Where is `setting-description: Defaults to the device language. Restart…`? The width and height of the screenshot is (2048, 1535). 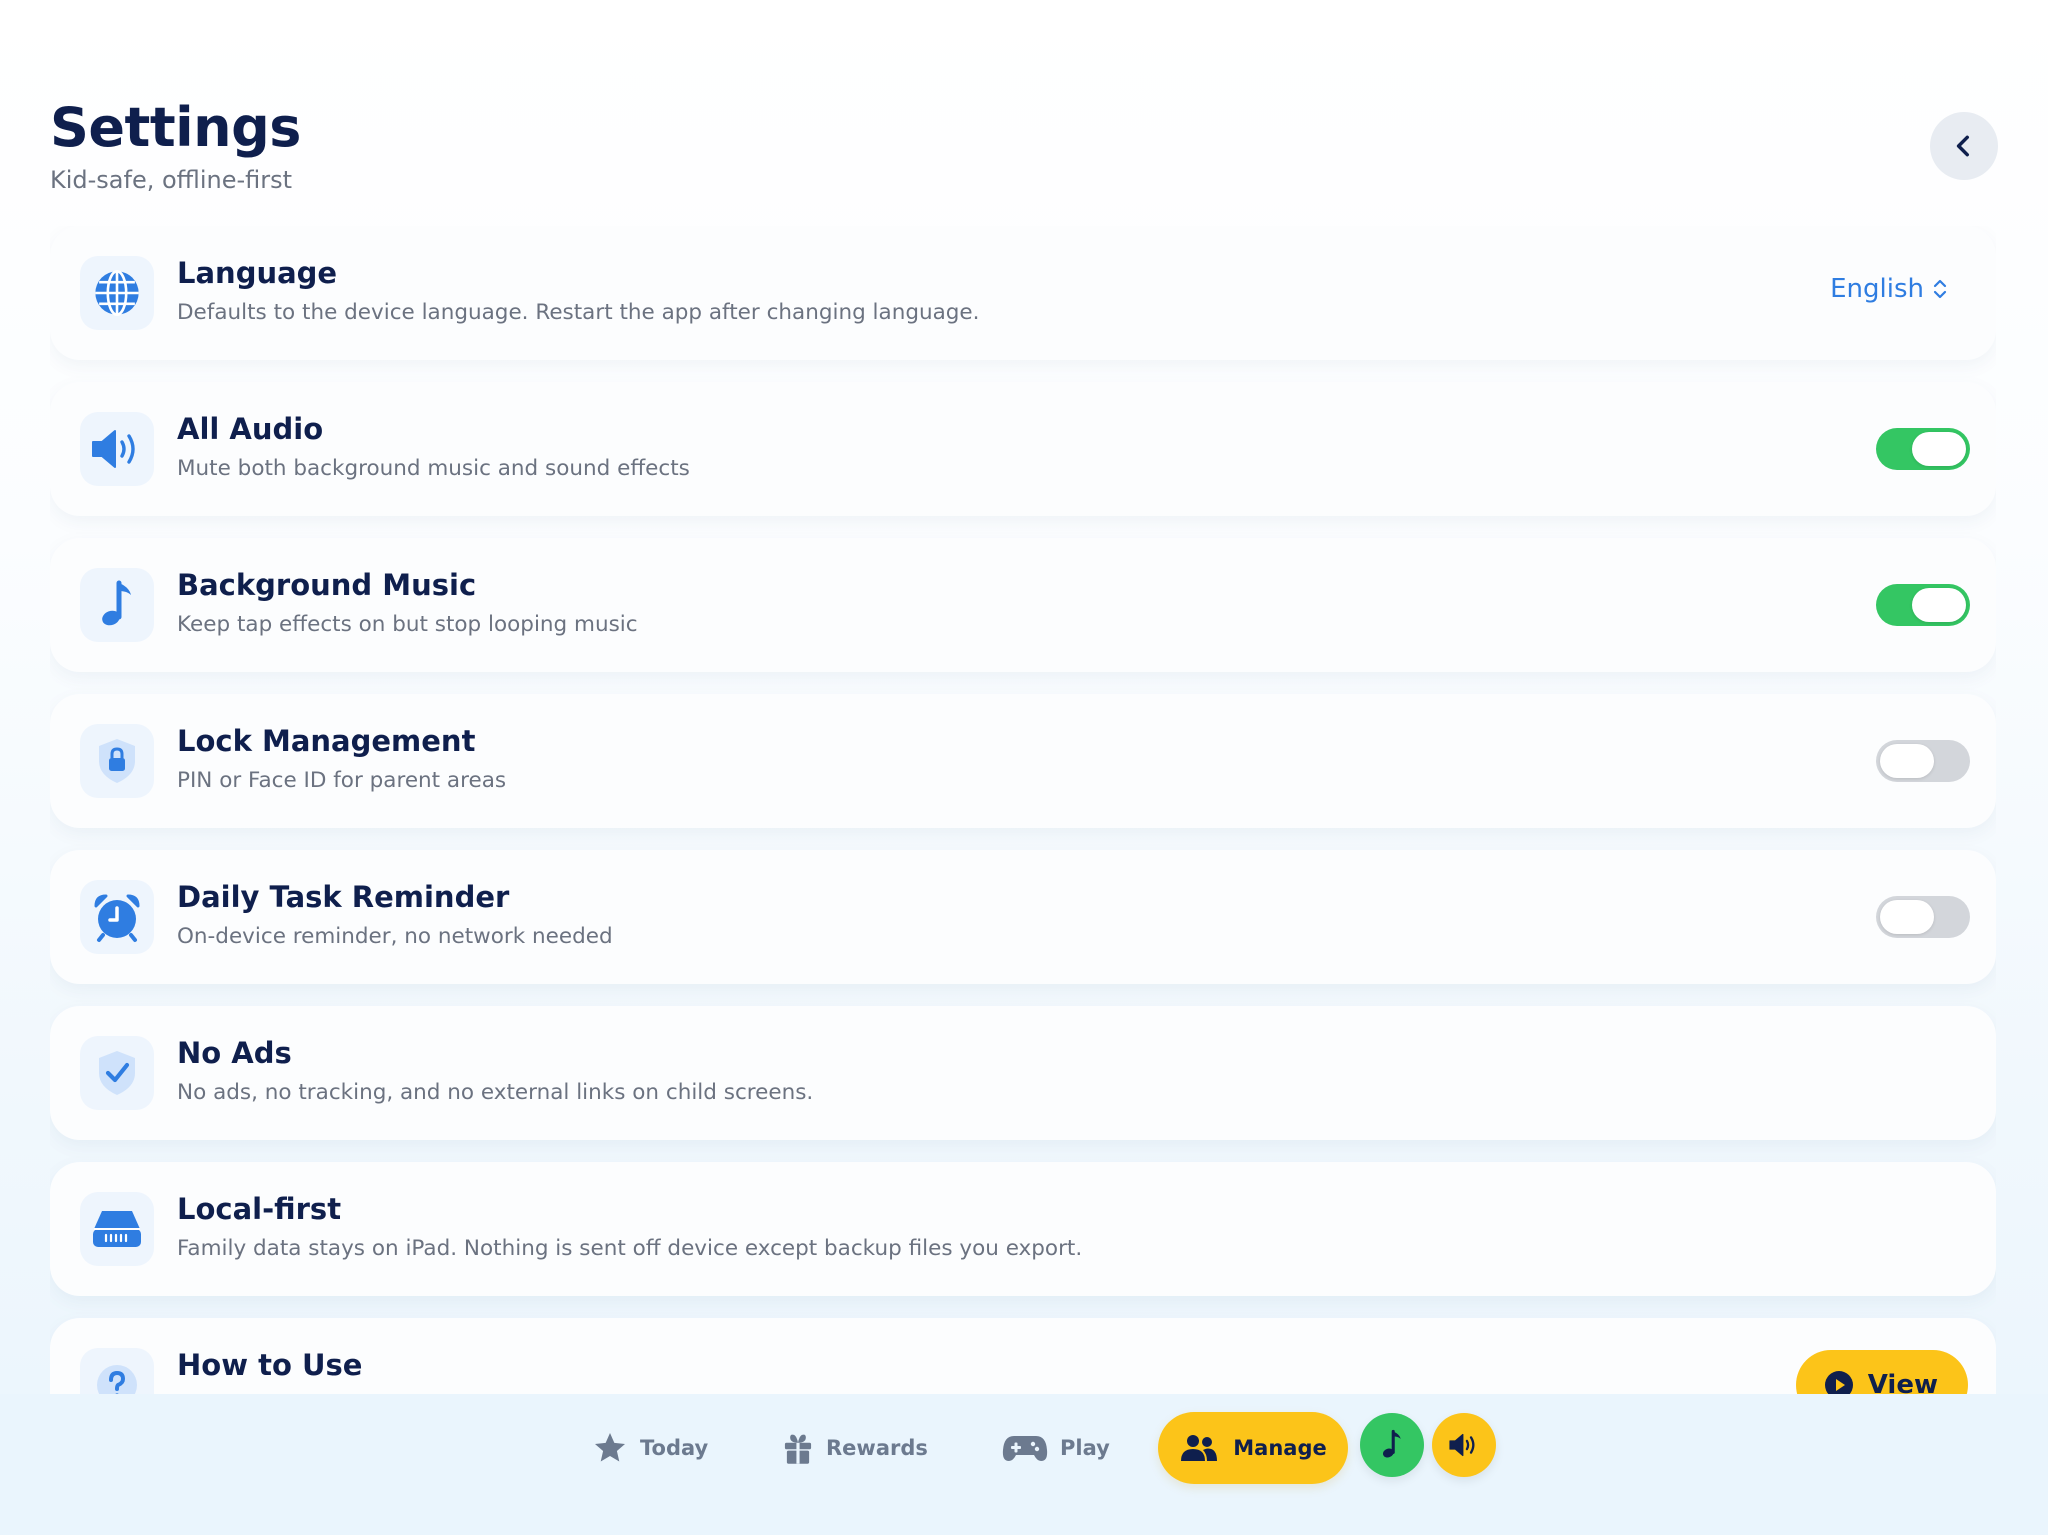 setting-description: Defaults to the device language. Restart… is located at coordinates (578, 312).